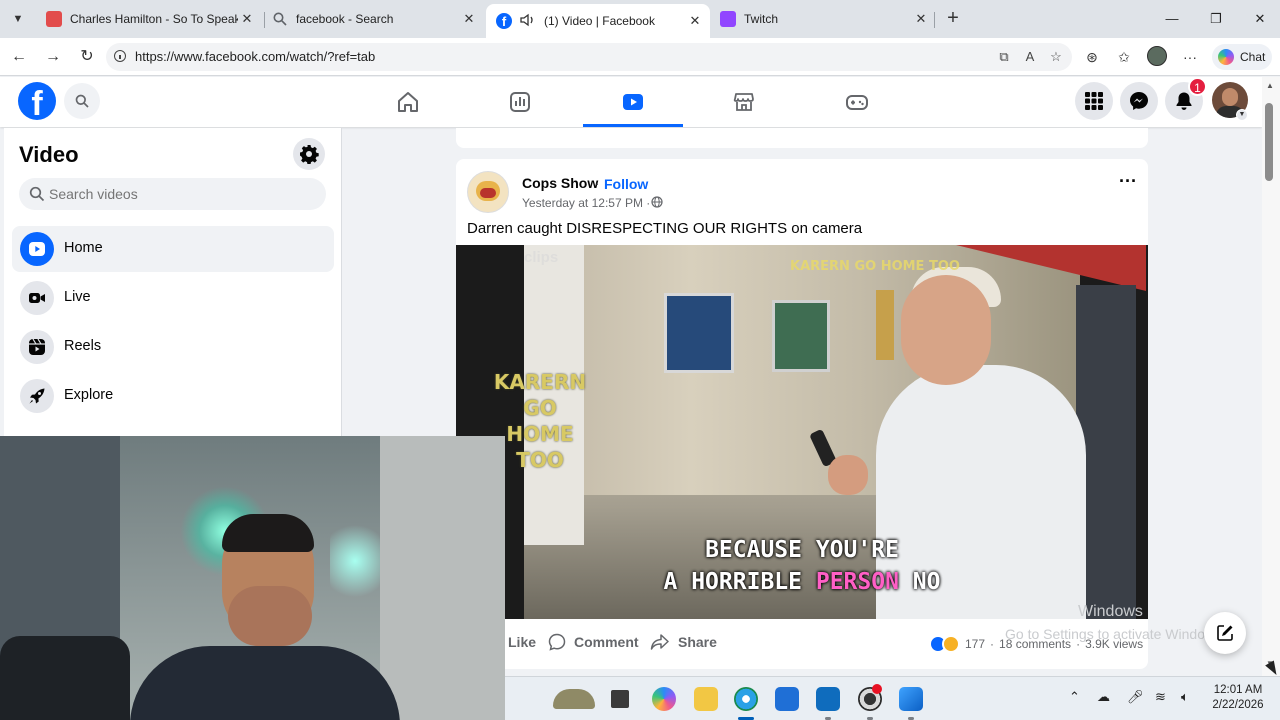 The height and width of the screenshot is (720, 1280). I want to click on reaction-count: 177, so click(975, 644).